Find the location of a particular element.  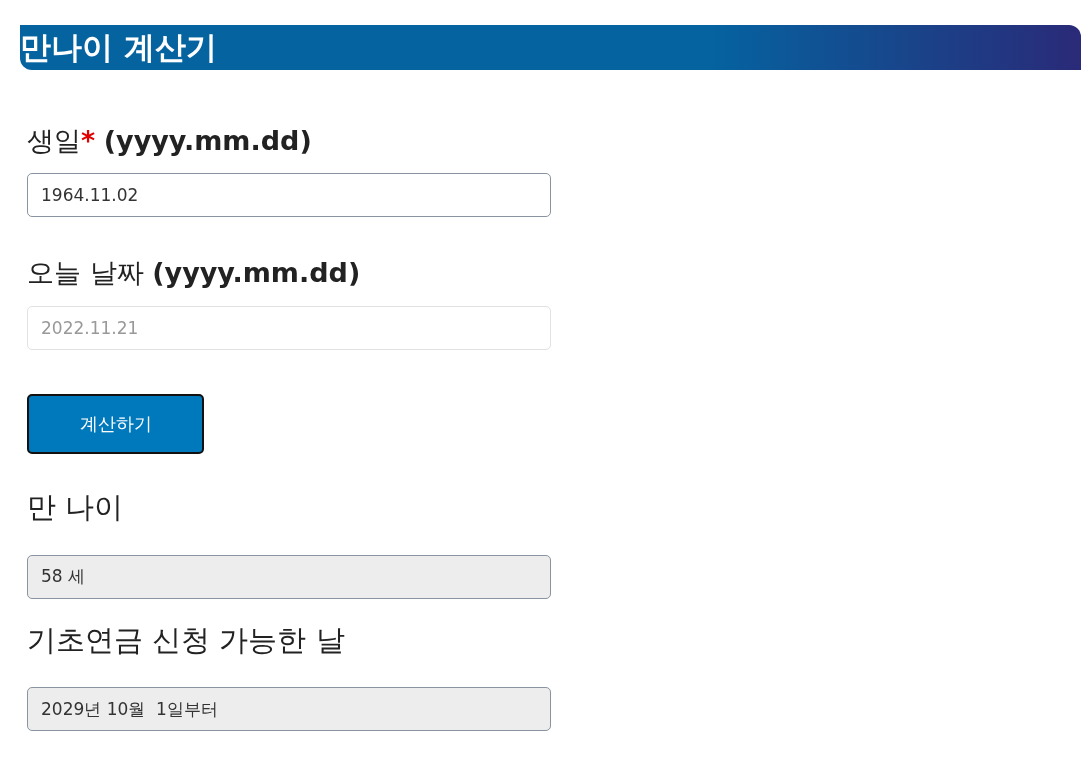

result-field: 2029년 10월 1일부터 is located at coordinates (289, 709).